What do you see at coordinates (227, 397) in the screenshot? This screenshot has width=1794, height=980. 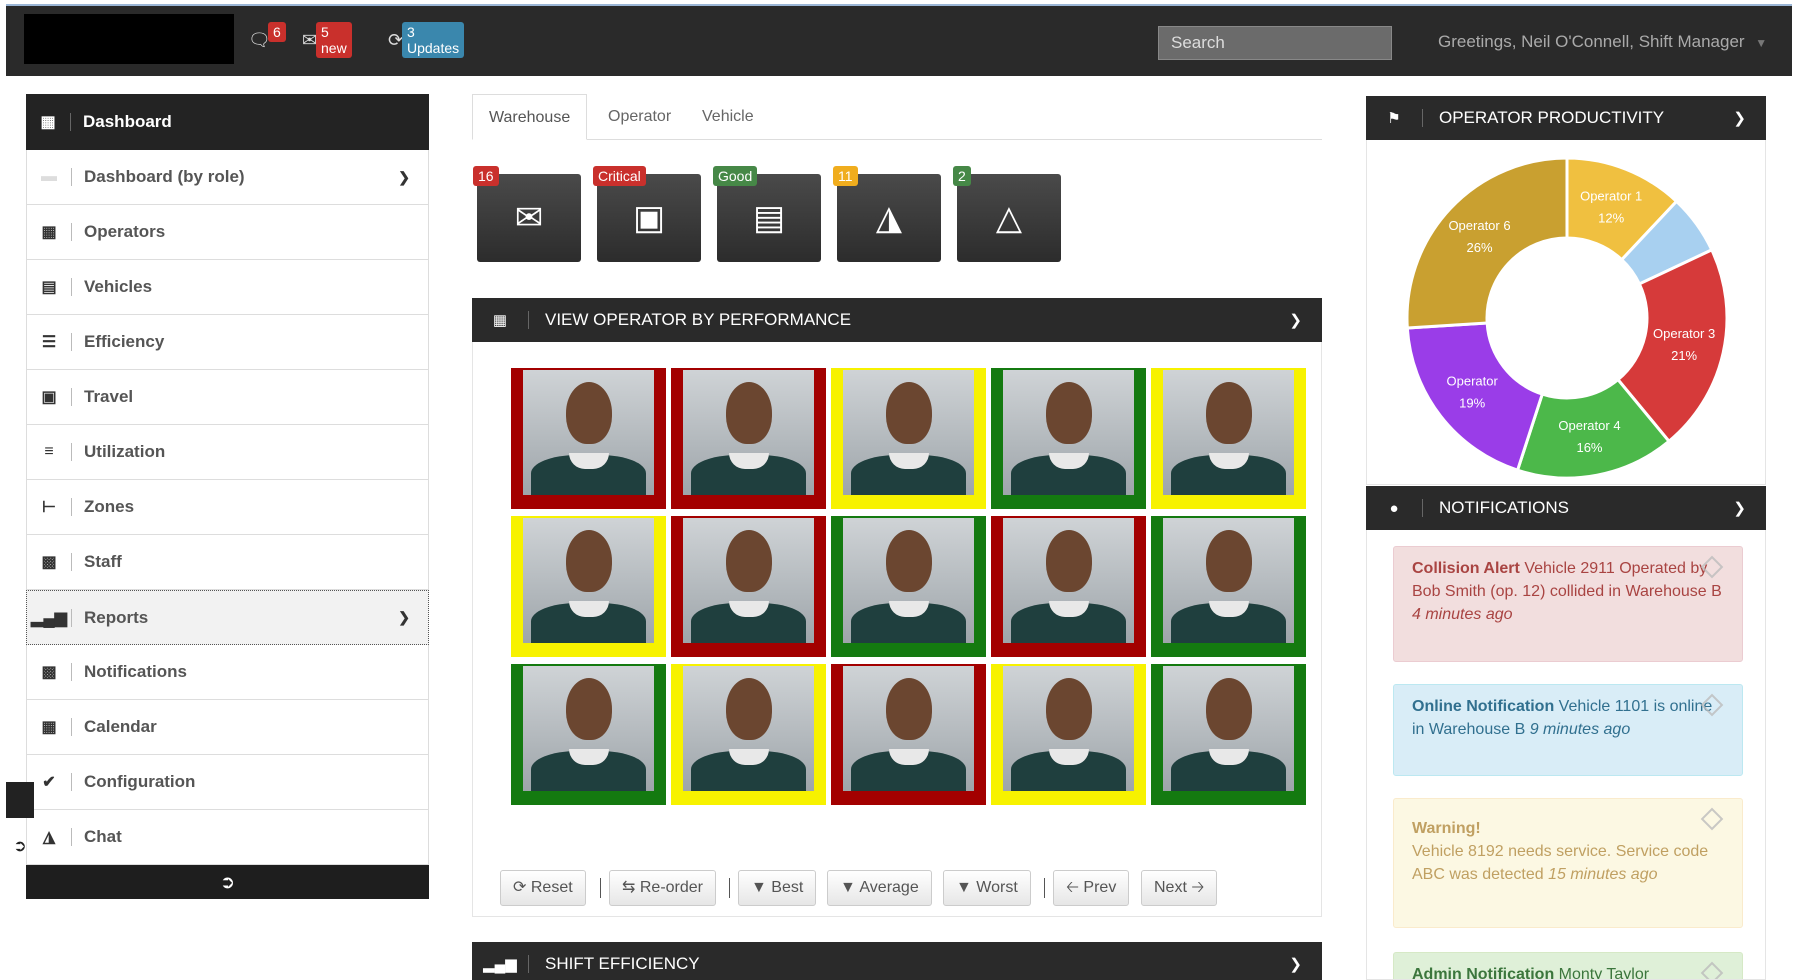 I see `sidebar-item-travel: ▣ Travel` at bounding box center [227, 397].